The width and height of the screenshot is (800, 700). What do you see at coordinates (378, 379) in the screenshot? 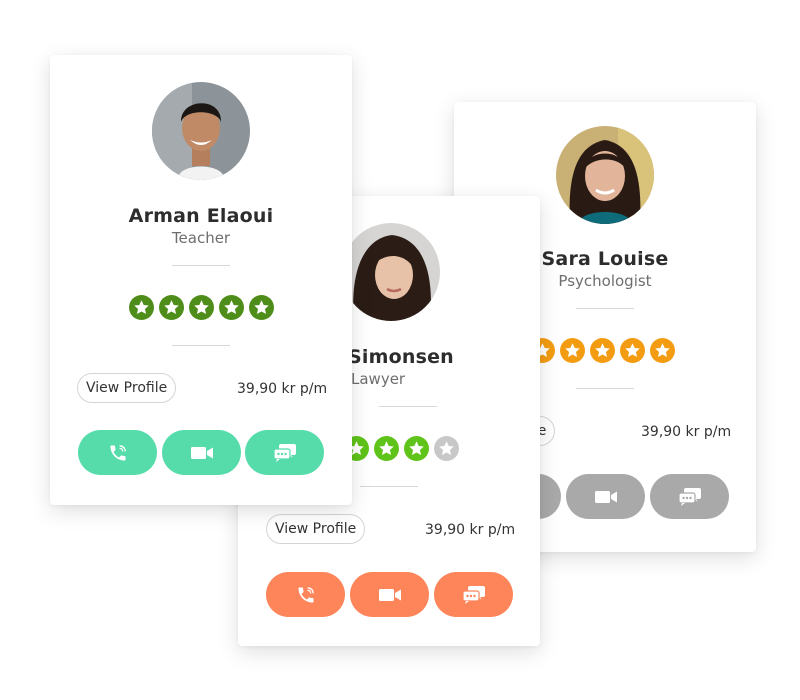
I see `profile-role: Lawyer` at bounding box center [378, 379].